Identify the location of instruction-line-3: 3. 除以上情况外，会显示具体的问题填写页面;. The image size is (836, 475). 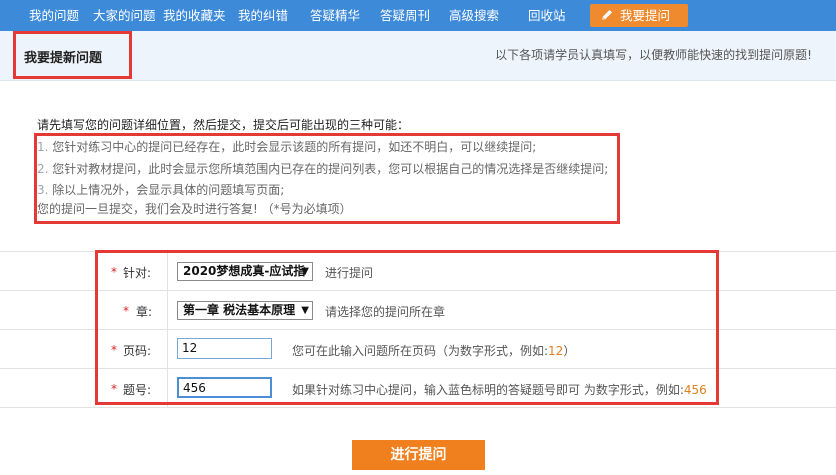
(160, 189).